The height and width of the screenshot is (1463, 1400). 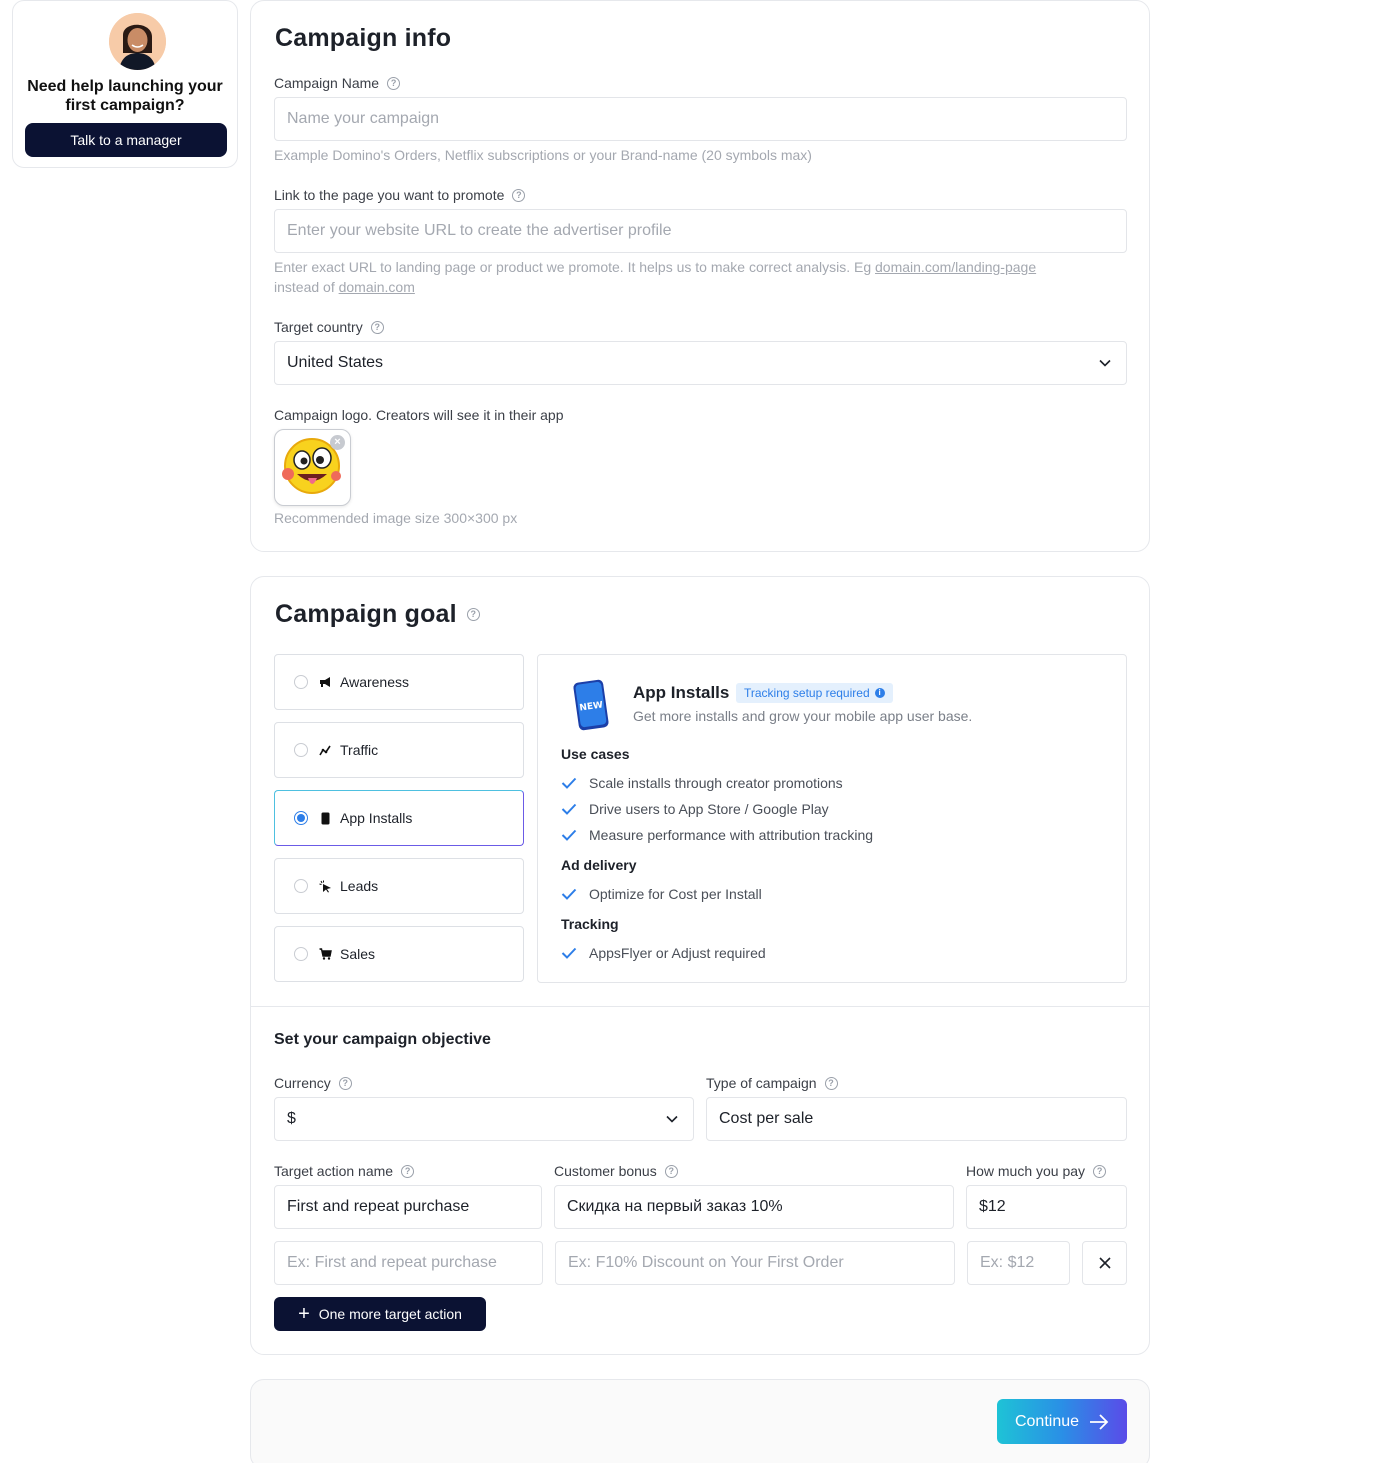 I want to click on use-case-item: Drive users to App Store / Google Play, so click(x=695, y=809).